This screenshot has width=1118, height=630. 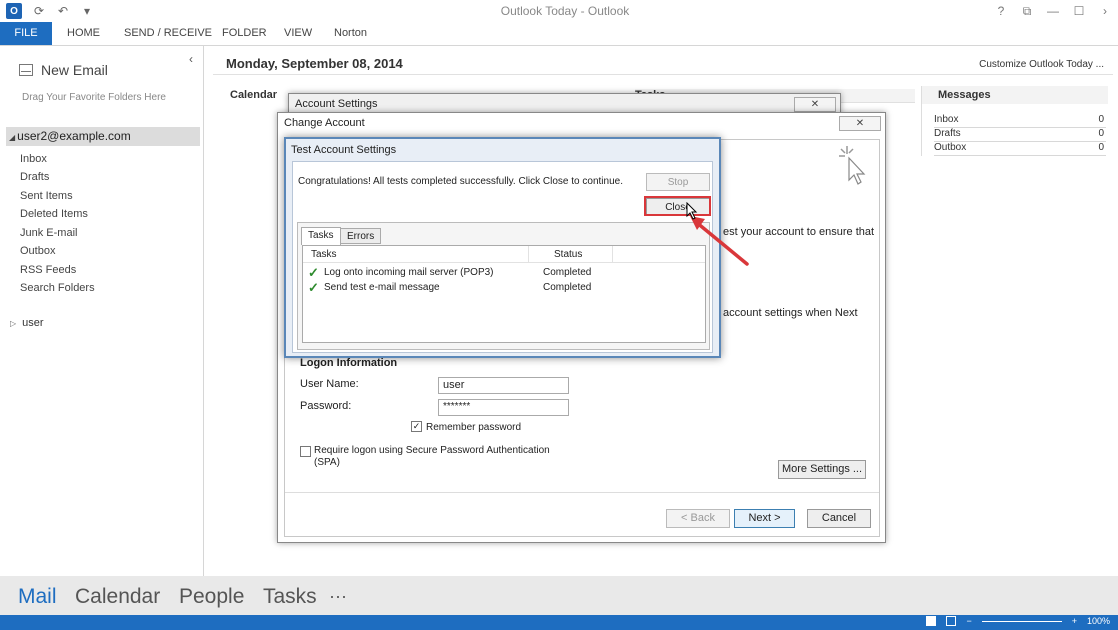 What do you see at coordinates (37, 251) in the screenshot?
I see `folder-outbox: Outbox` at bounding box center [37, 251].